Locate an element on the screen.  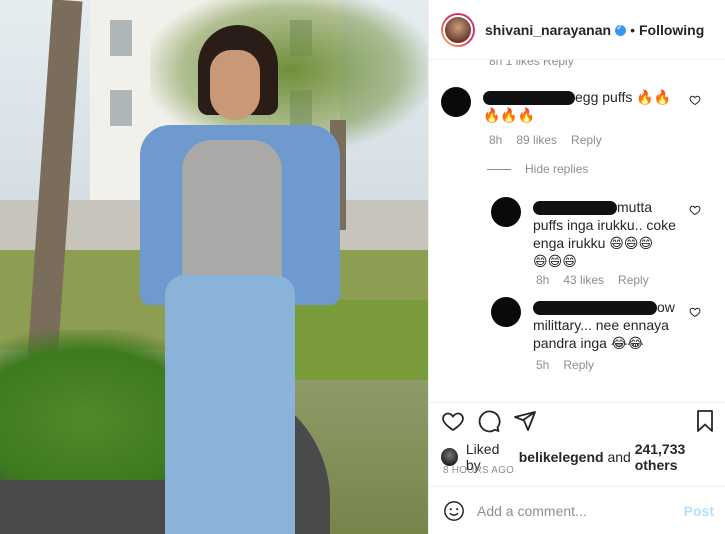
commenter-avatar is located at coordinates (456, 102).